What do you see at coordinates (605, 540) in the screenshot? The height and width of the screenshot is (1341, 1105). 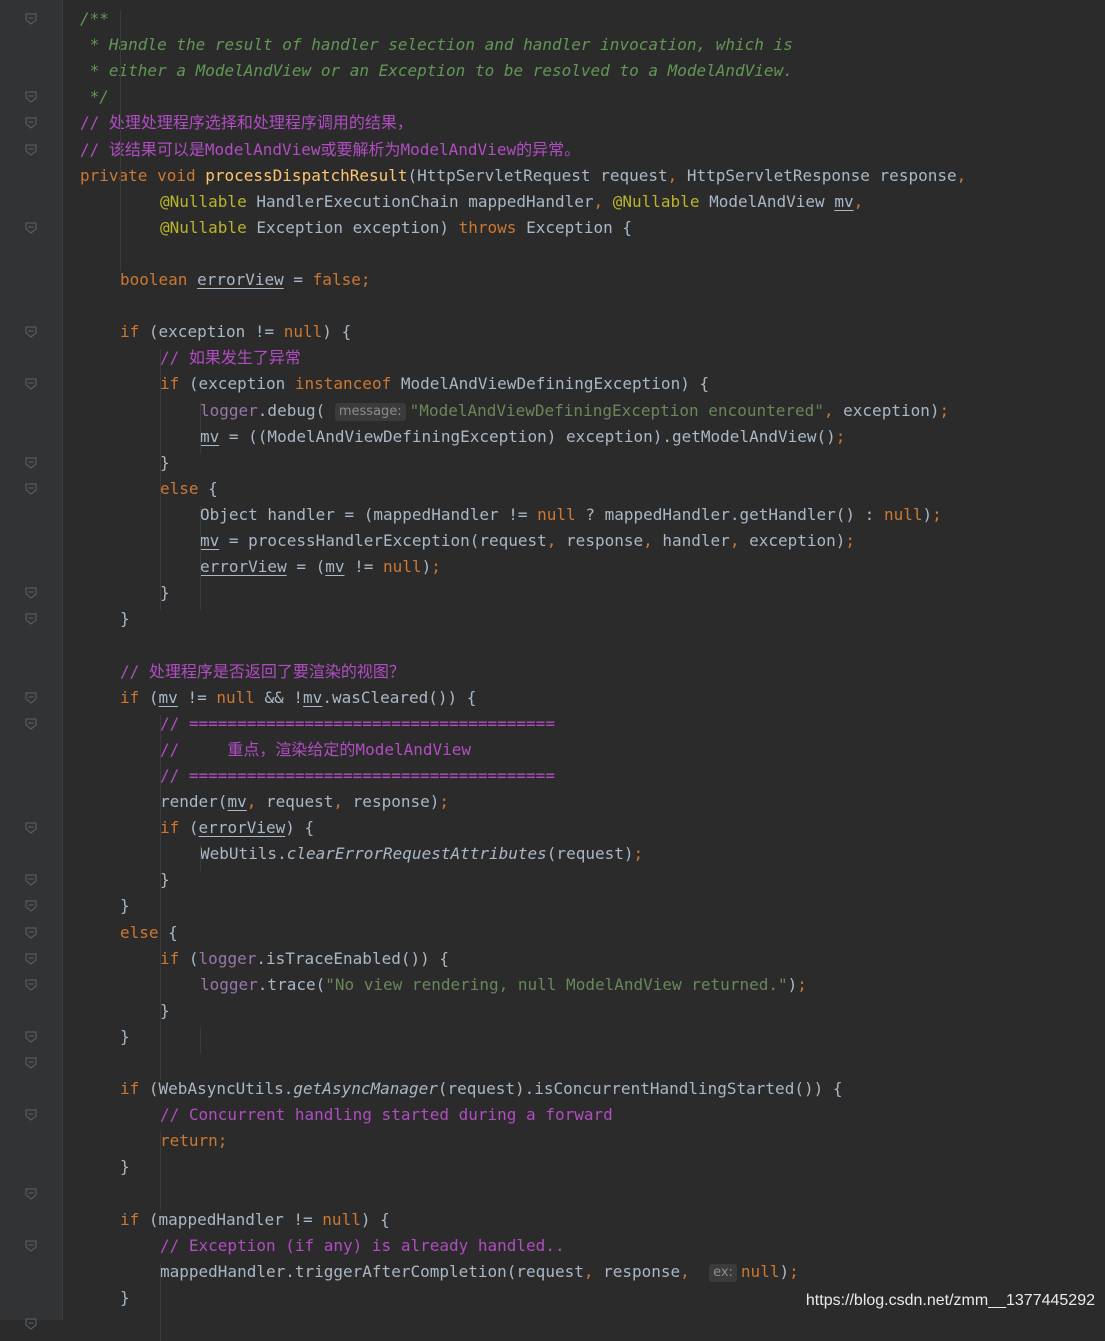 I see `code-token: response` at bounding box center [605, 540].